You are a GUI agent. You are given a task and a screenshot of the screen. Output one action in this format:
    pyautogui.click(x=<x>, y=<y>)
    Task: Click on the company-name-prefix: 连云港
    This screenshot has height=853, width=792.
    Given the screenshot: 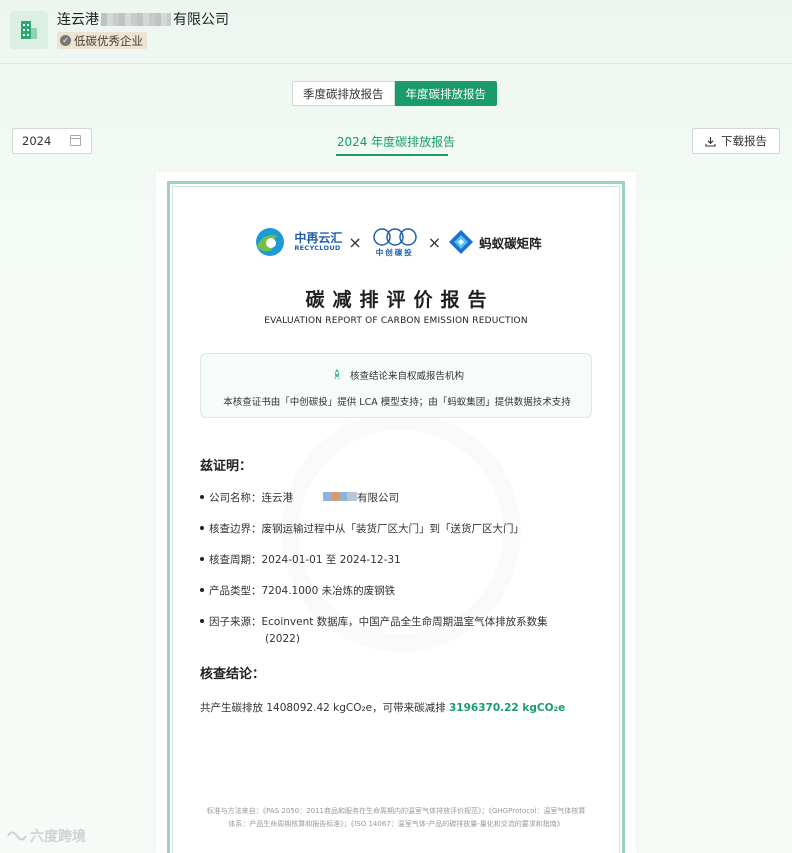 What is the action you would take?
    pyautogui.click(x=78, y=20)
    